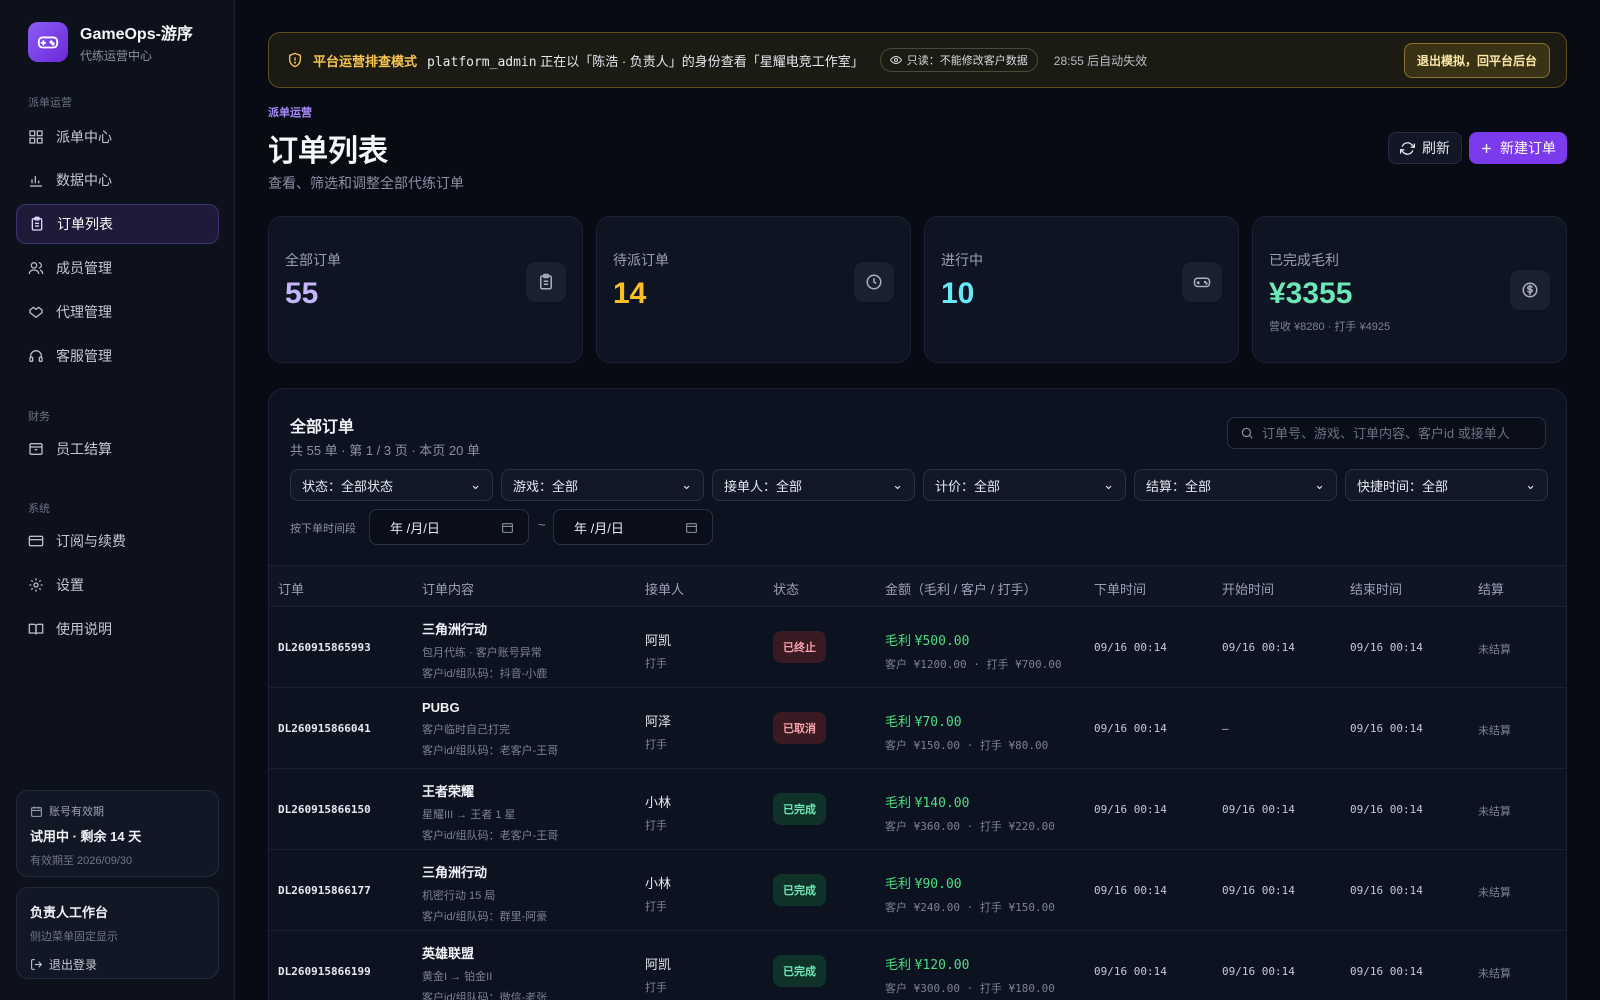 The image size is (1600, 1000). I want to click on order-desc: 包月代练 · 客户账号异常, so click(482, 653).